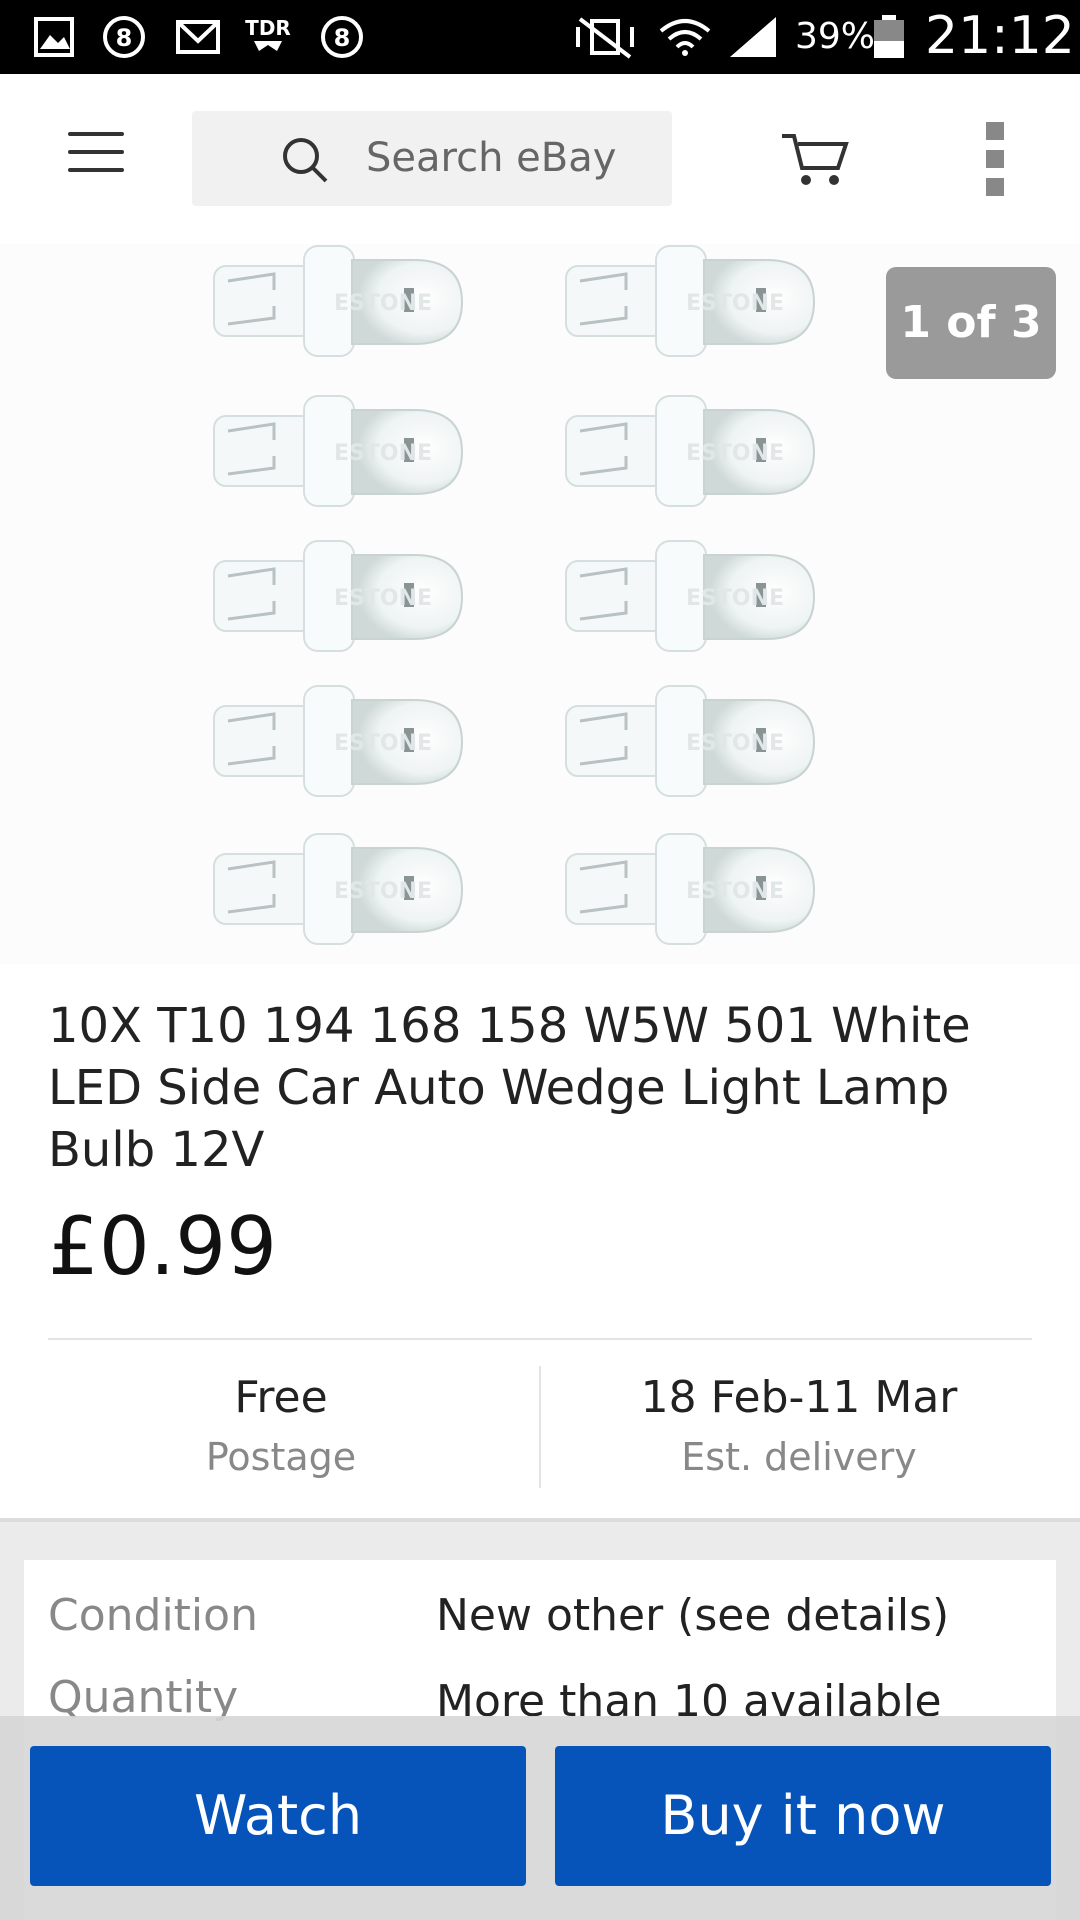 Image resolution: width=1080 pixels, height=1920 pixels. Describe the element at coordinates (281, 1457) in the screenshot. I see `postage-label: Postage` at that location.